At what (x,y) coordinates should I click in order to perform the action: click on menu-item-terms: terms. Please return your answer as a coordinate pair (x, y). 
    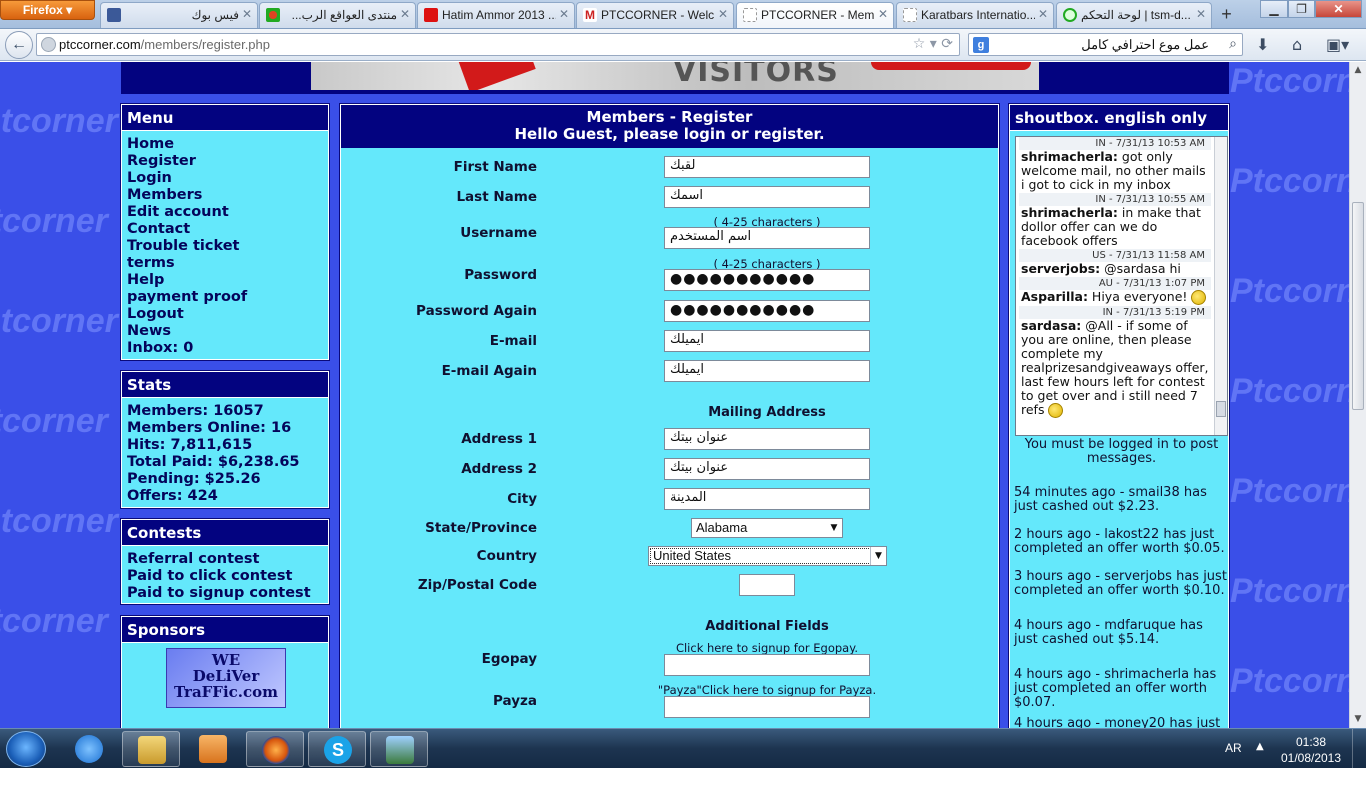
    Looking at the image, I should click on (225, 263).